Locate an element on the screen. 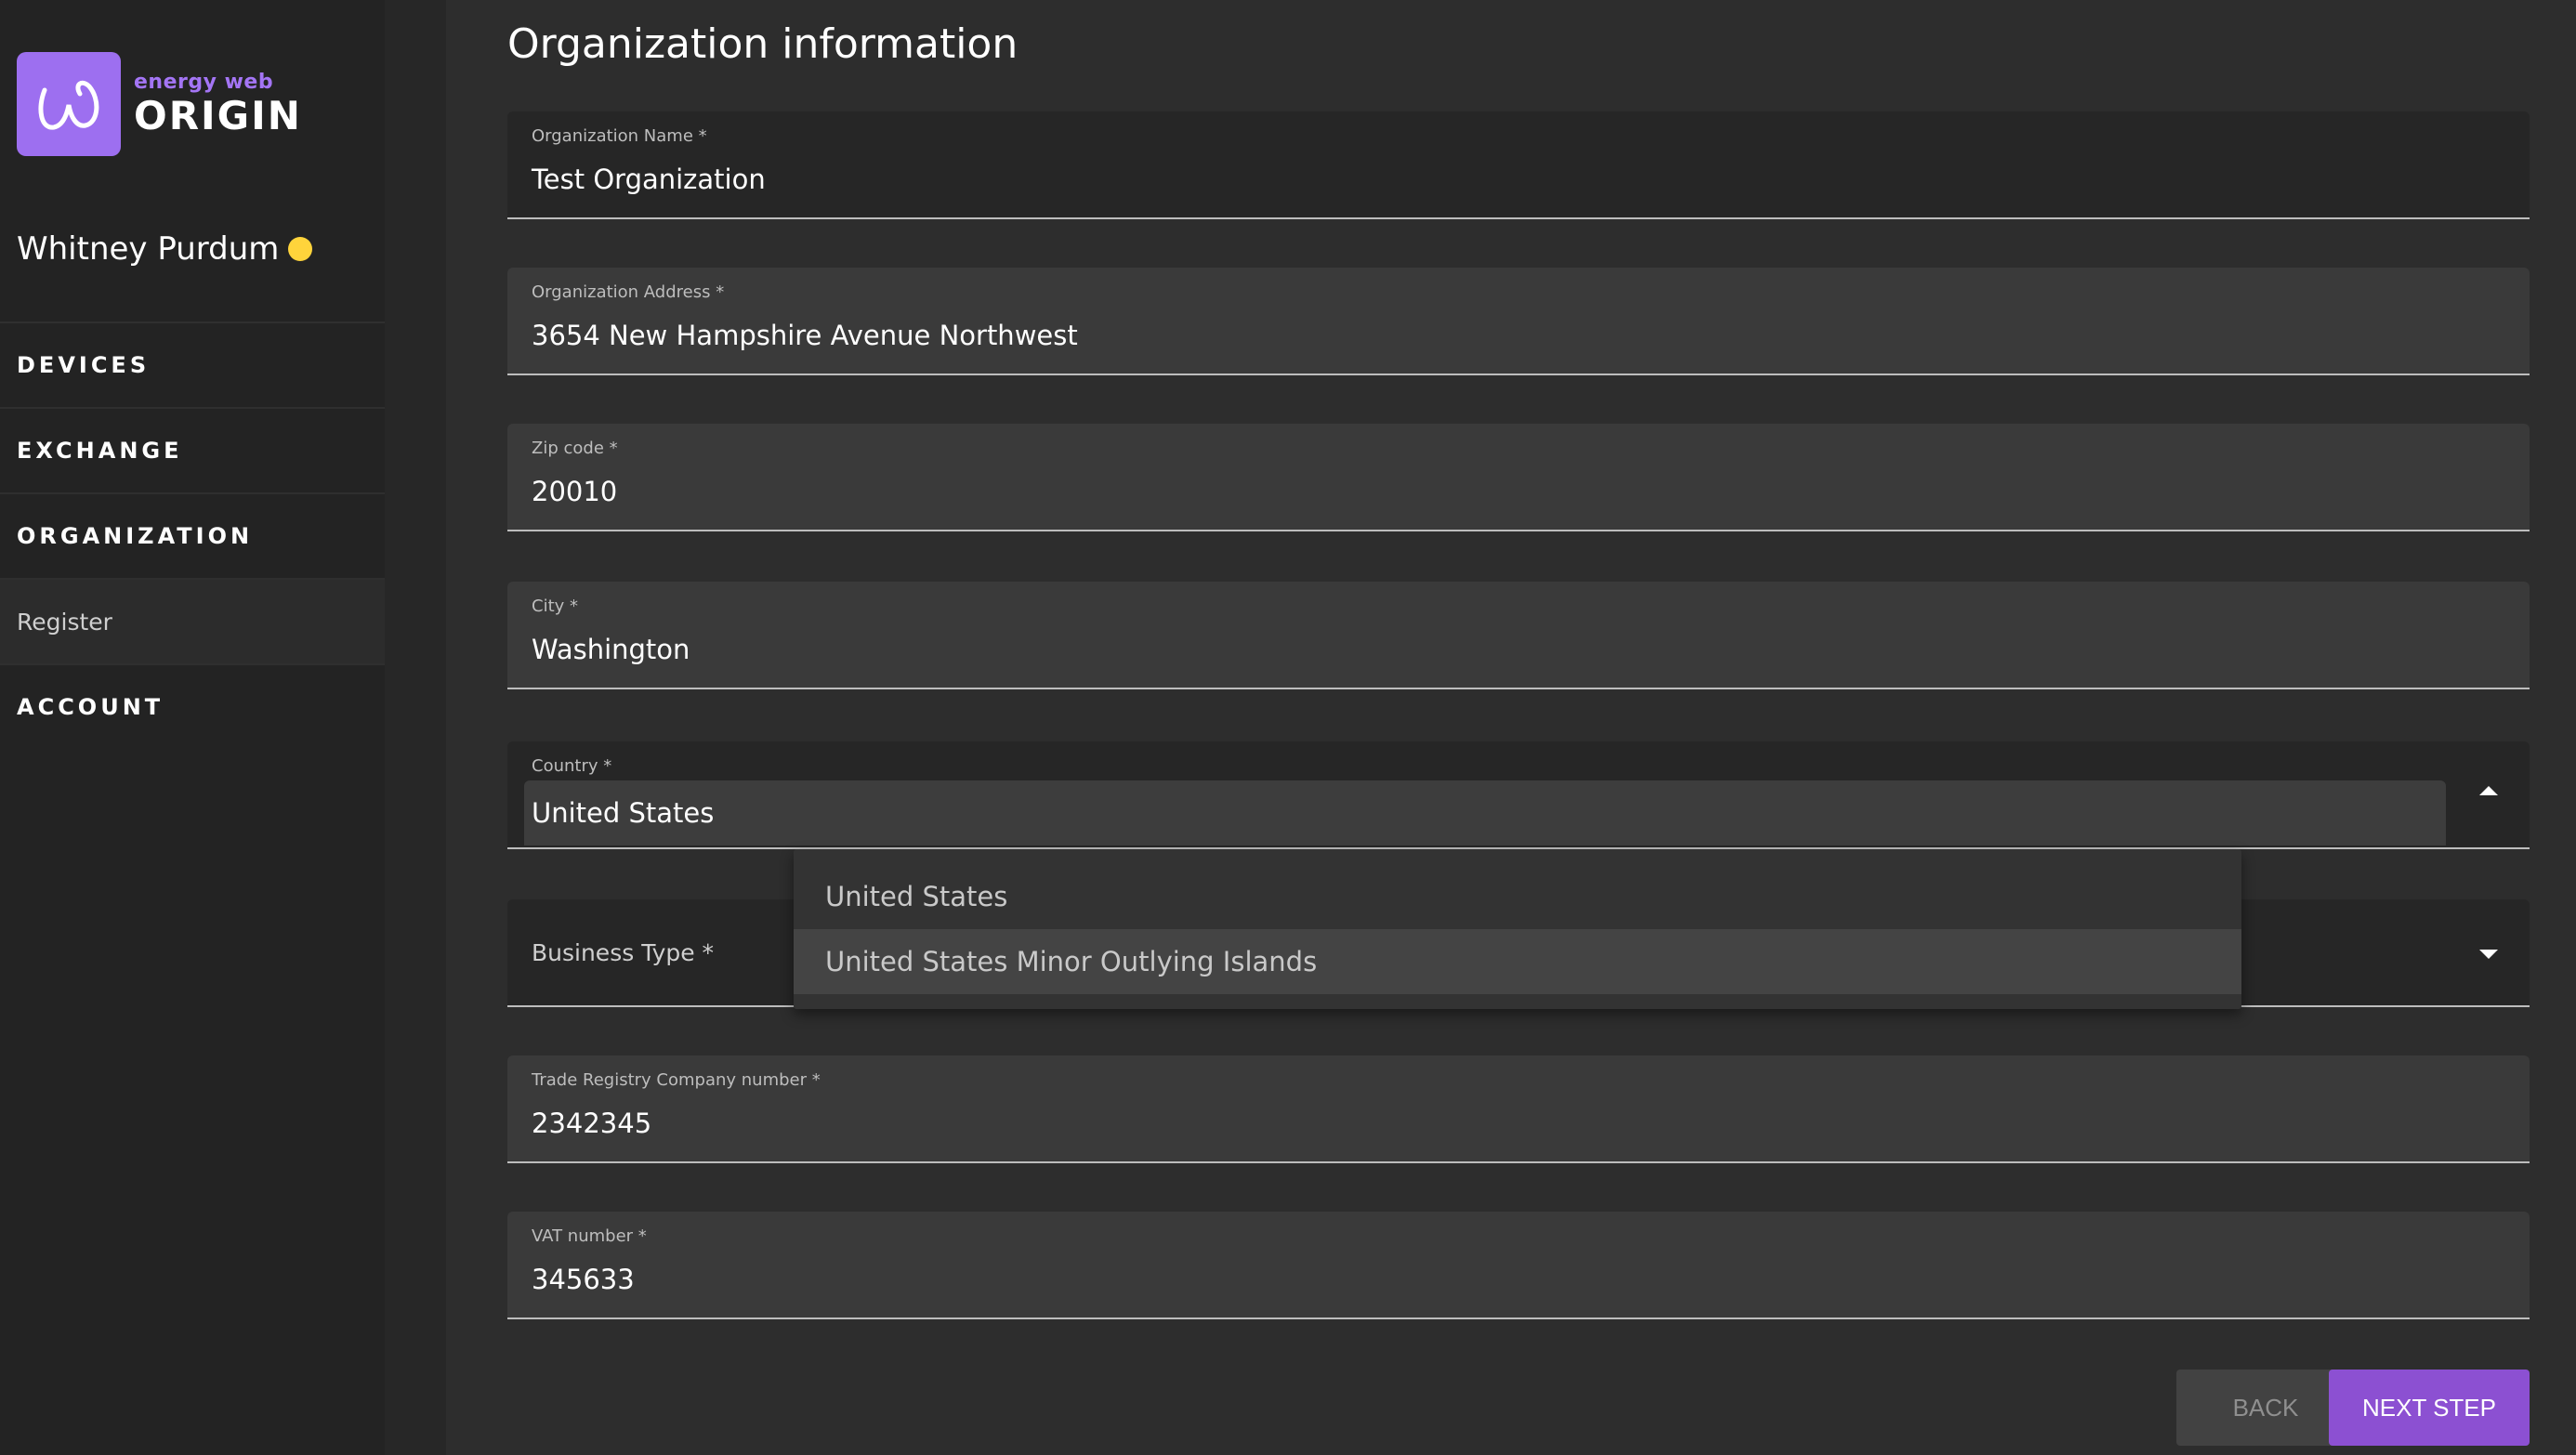 Image resolution: width=2576 pixels, height=1455 pixels. user-info: Whitney Purdum is located at coordinates (165, 249).